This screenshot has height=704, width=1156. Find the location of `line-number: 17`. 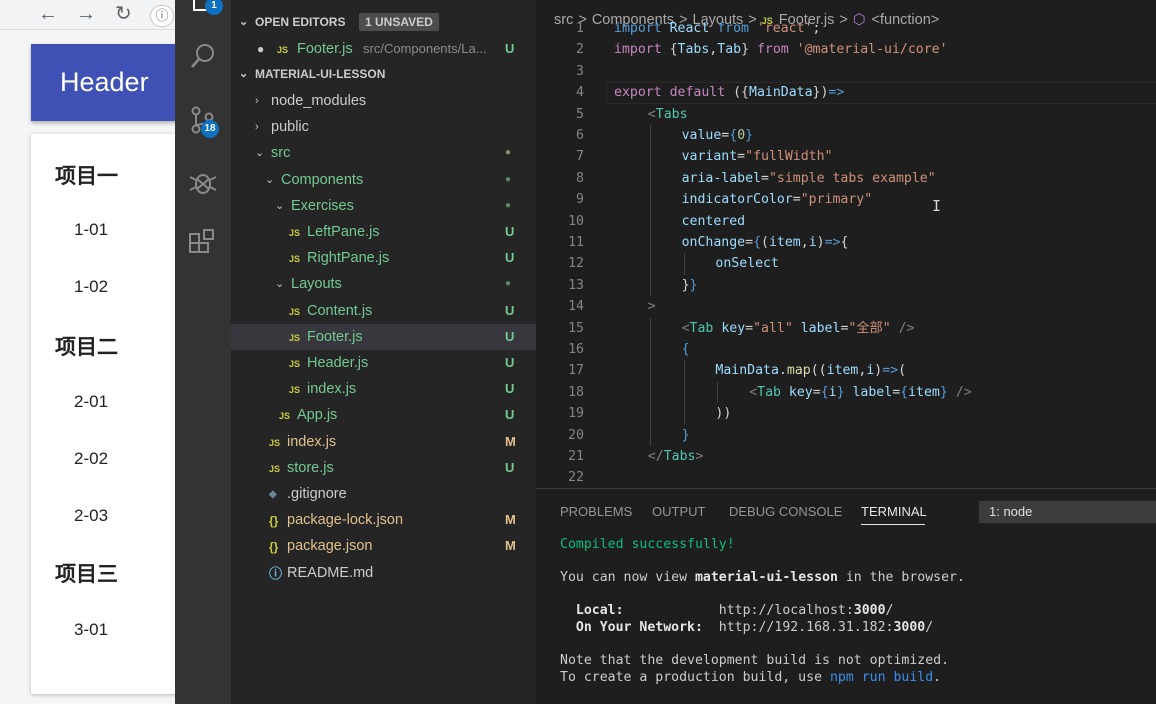

line-number: 17 is located at coordinates (576, 371).